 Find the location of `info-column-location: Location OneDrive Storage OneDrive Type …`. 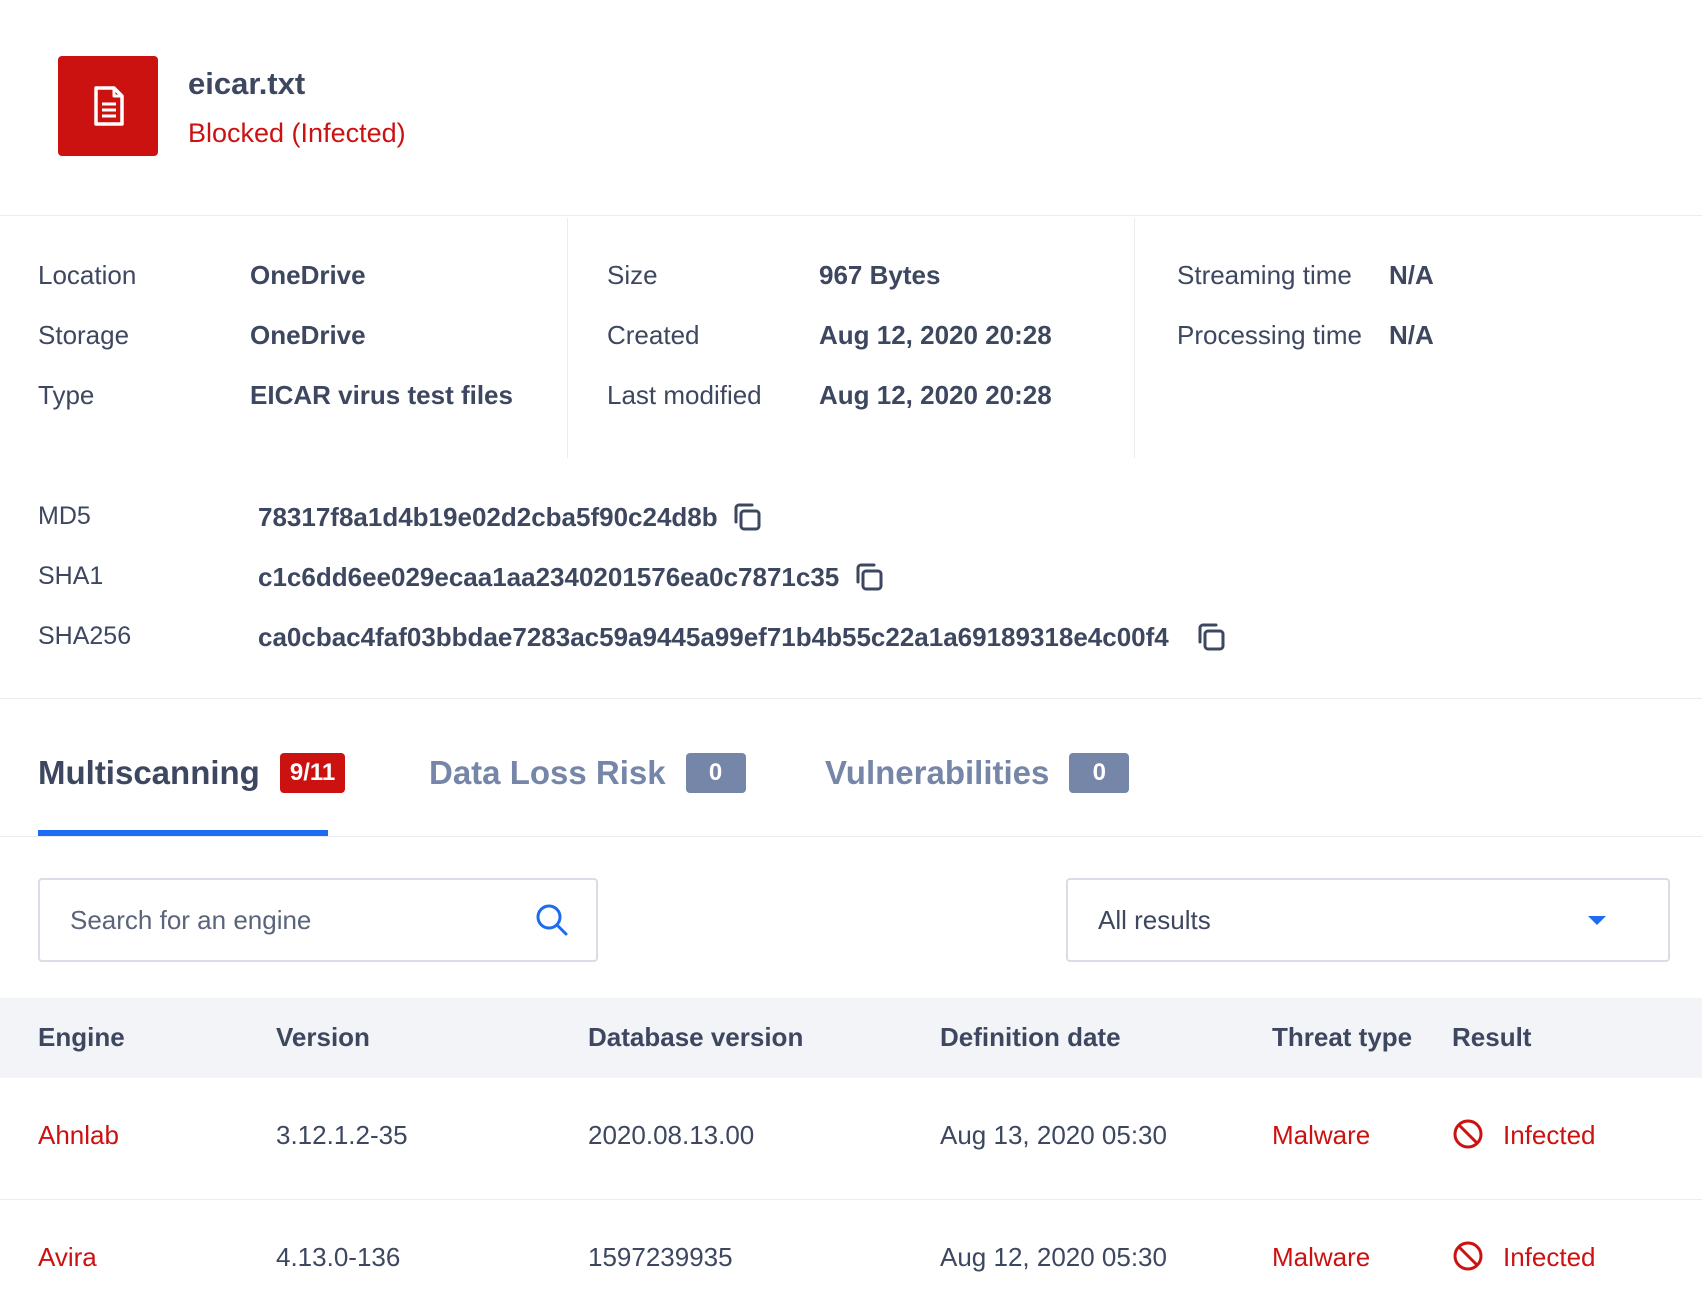

info-column-location: Location OneDrive Storage OneDrive Type … is located at coordinates (284, 338).